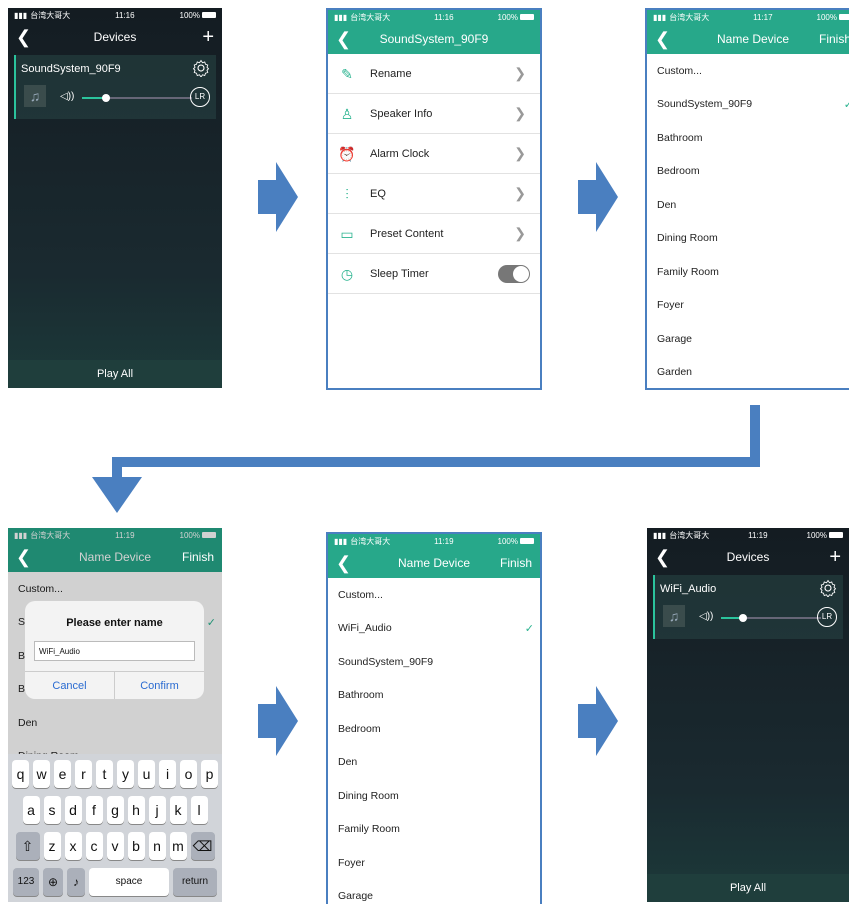 This screenshot has width=849, height=904. I want to click on key: j, so click(157, 810).